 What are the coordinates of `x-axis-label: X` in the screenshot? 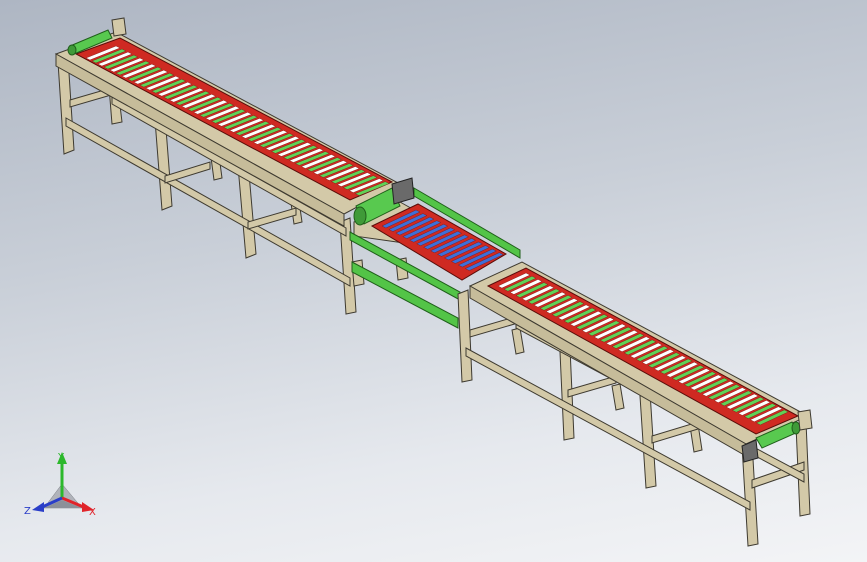 It's located at (92, 512).